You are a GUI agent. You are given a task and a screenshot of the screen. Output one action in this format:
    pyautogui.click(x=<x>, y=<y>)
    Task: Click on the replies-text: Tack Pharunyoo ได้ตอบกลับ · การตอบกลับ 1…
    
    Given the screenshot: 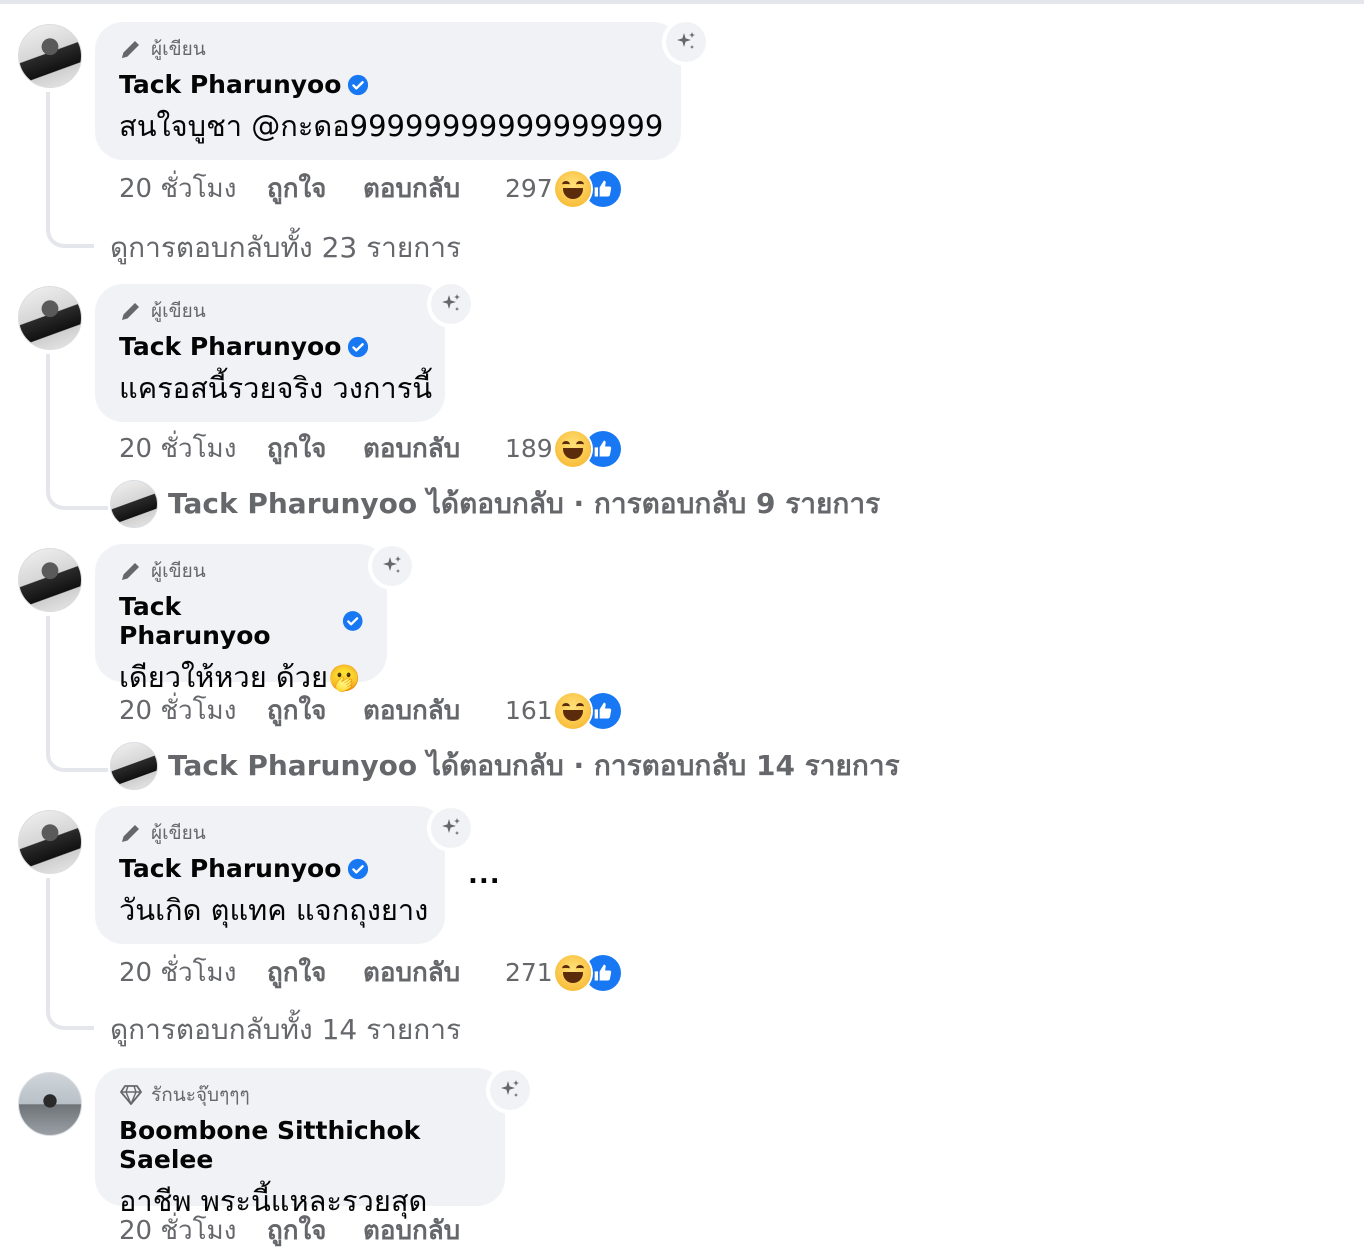 What is the action you would take?
    pyautogui.click(x=534, y=765)
    